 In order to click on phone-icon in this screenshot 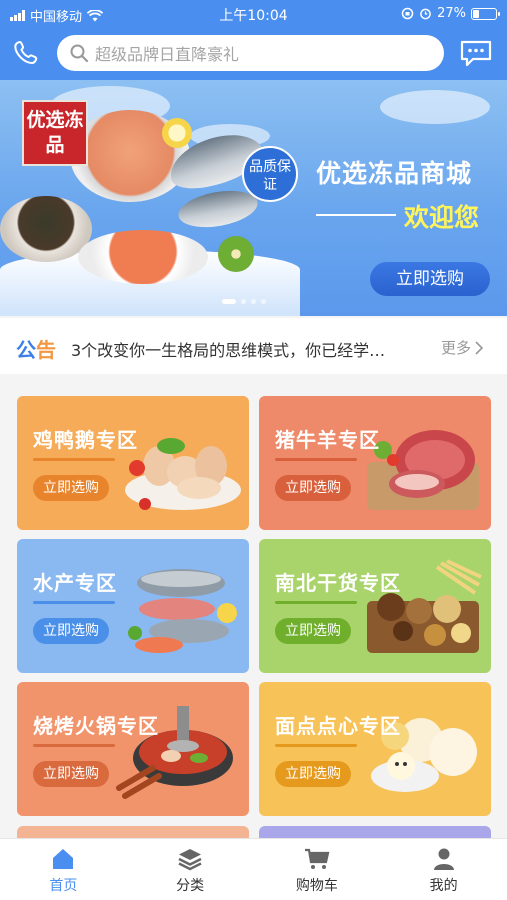, I will do `click(27, 53)`.